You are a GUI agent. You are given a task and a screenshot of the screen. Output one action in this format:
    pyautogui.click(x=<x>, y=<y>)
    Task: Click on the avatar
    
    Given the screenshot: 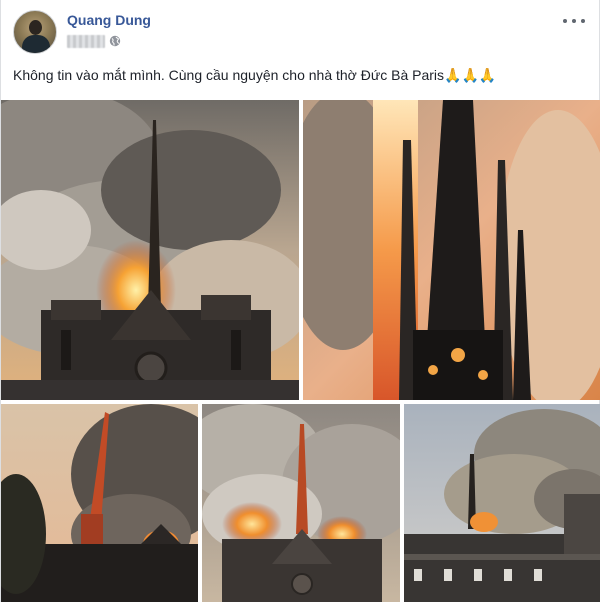 What is the action you would take?
    pyautogui.click(x=35, y=32)
    